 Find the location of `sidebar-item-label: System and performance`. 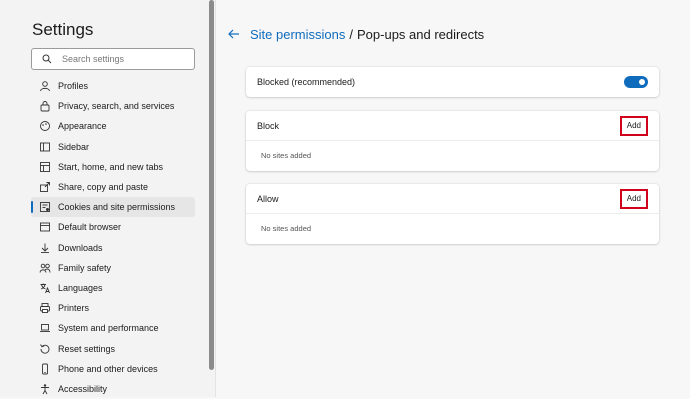

sidebar-item-label: System and performance is located at coordinates (108, 328).